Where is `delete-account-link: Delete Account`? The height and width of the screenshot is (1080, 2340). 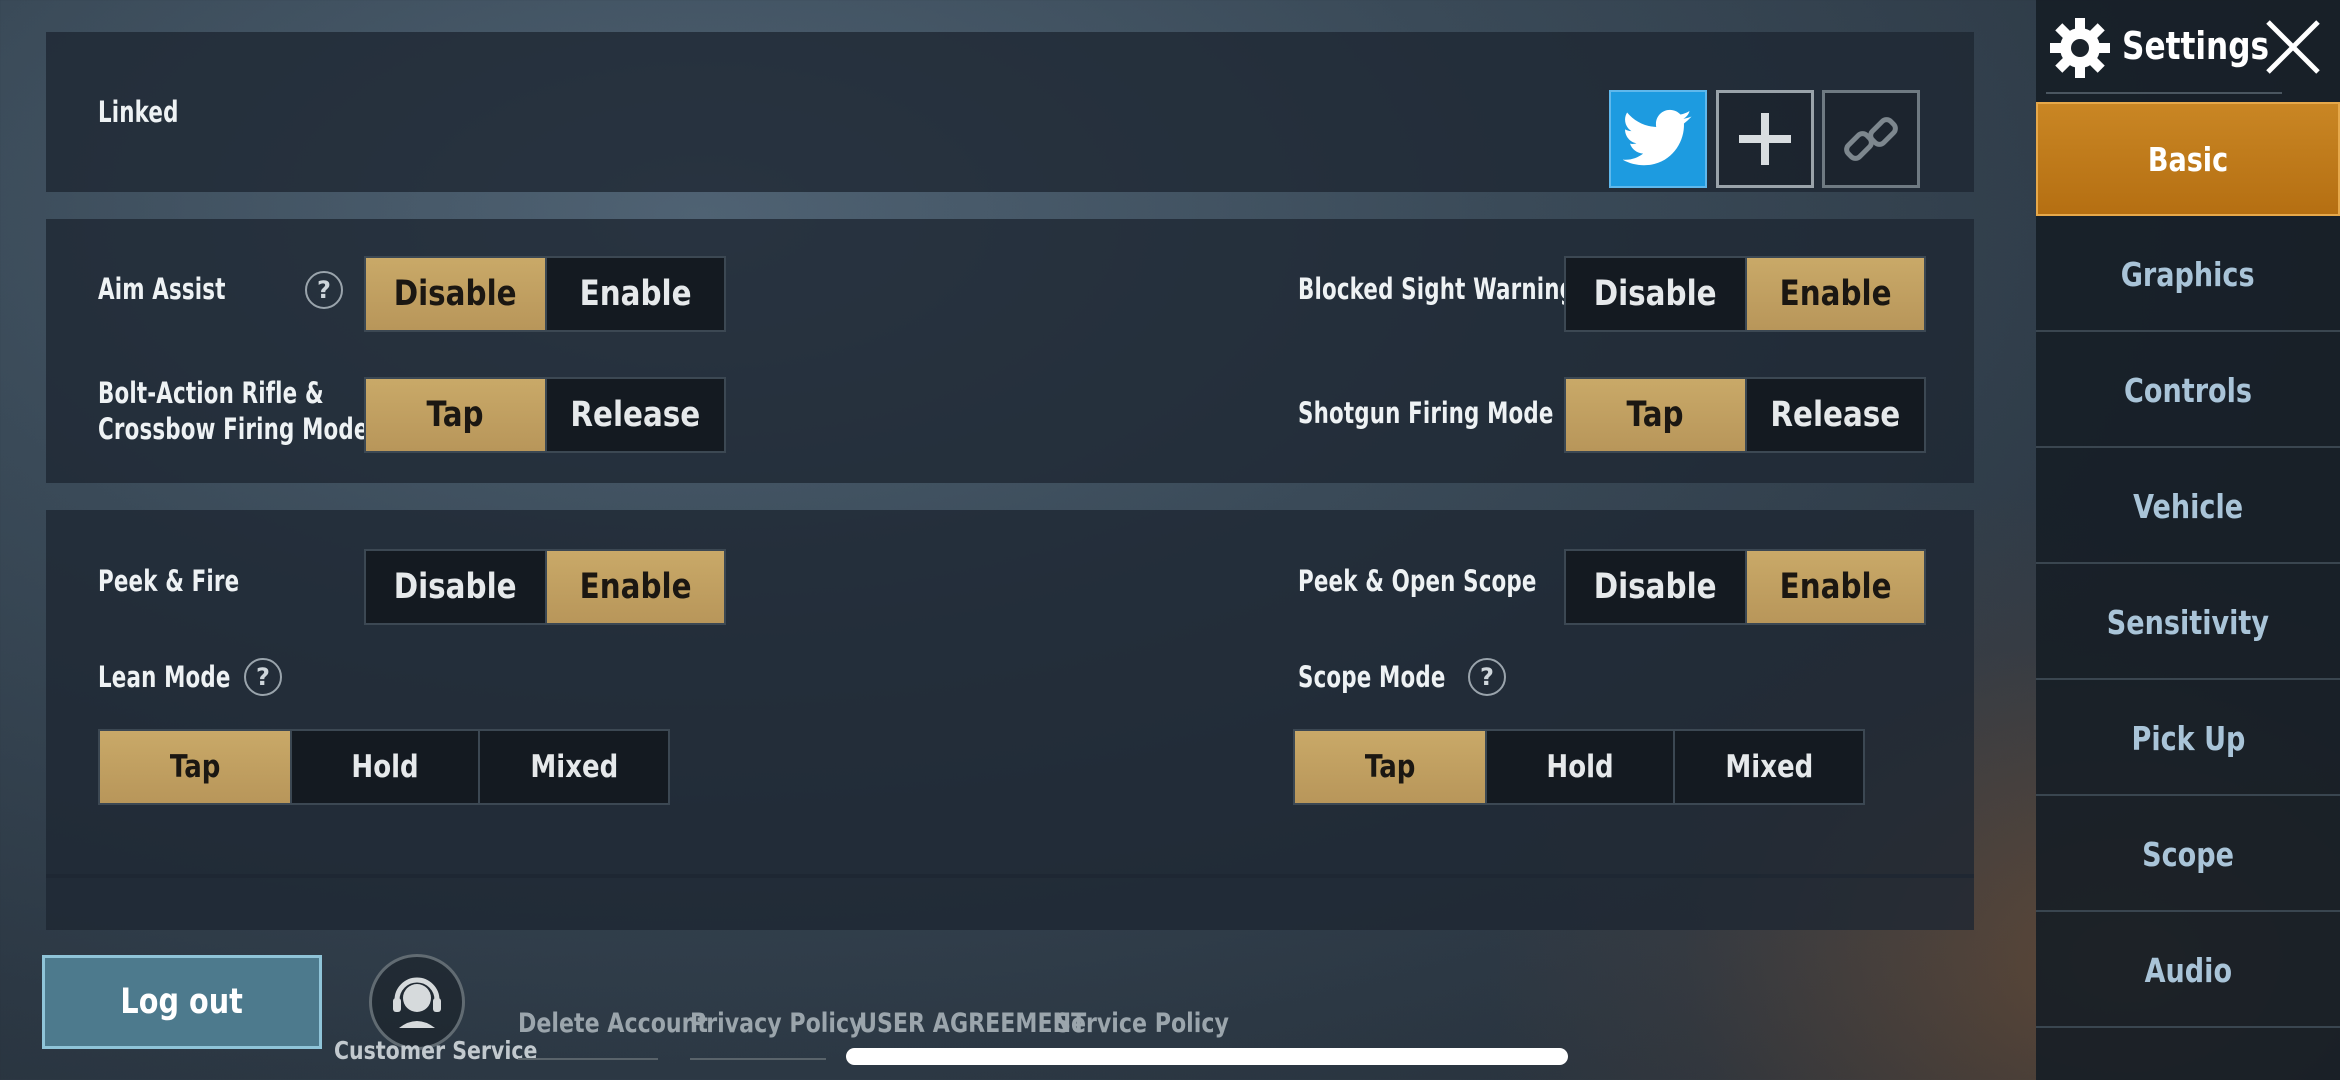
delete-account-link: Delete Account is located at coordinates (613, 1023).